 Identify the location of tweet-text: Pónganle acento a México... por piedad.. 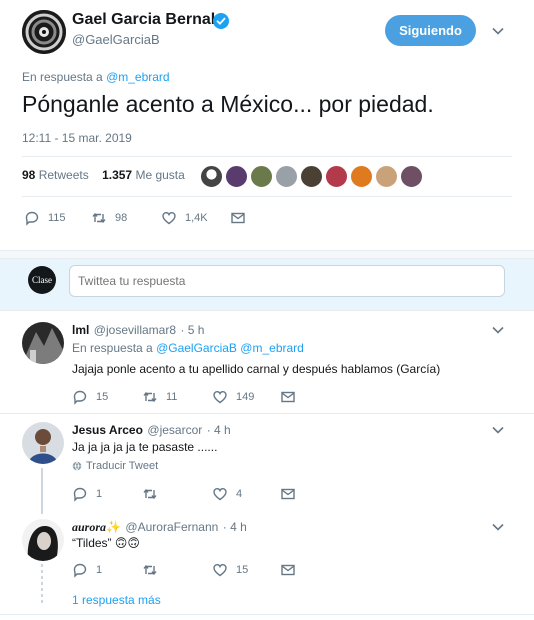
(228, 104).